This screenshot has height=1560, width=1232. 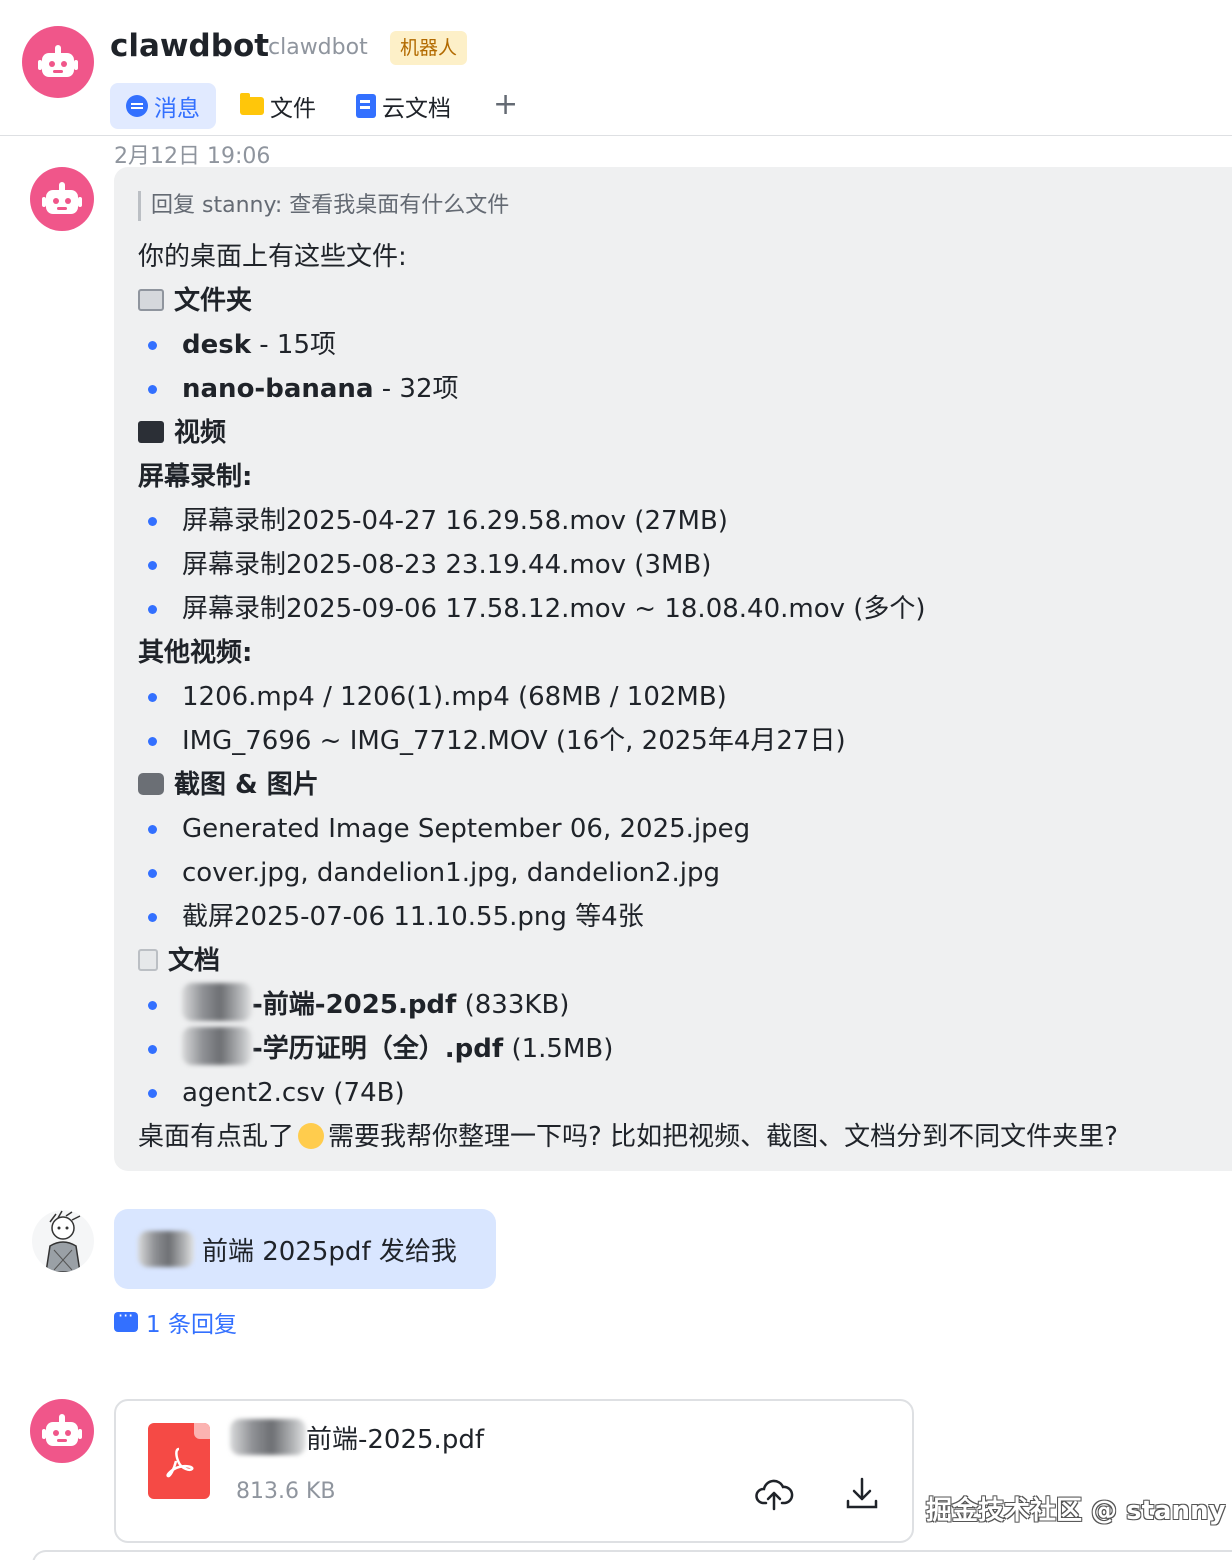 What do you see at coordinates (685, 829) in the screenshot?
I see `list-item: Generated Image September 06, 2025.jpeg` at bounding box center [685, 829].